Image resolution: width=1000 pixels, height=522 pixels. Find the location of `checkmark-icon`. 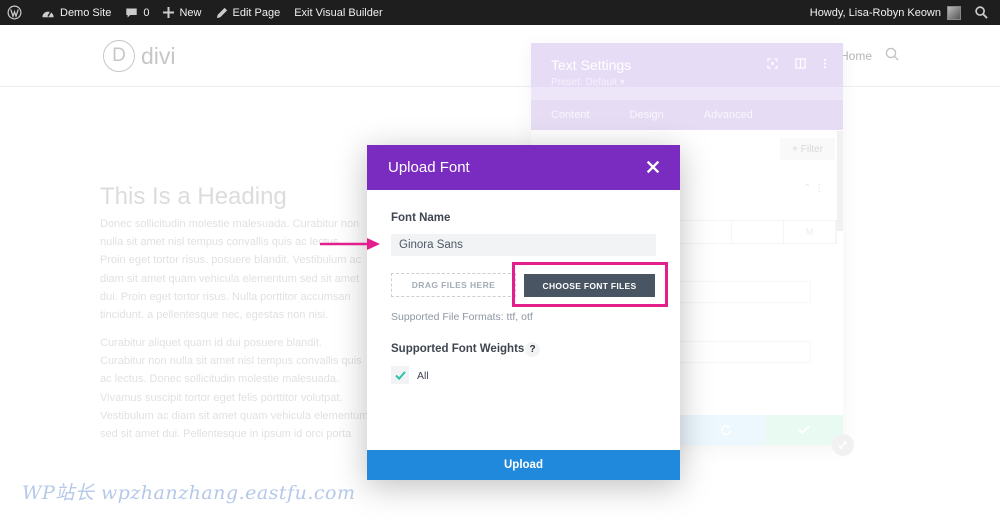

checkmark-icon is located at coordinates (400, 375).